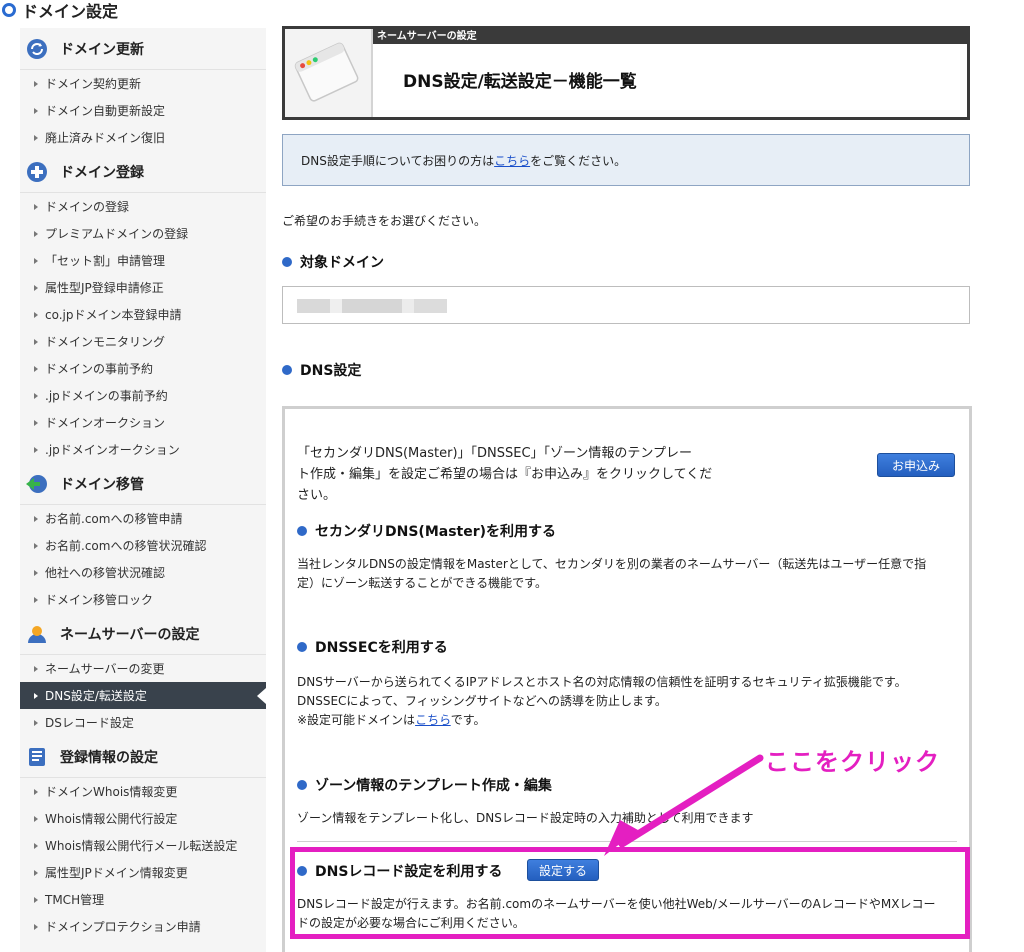 The height and width of the screenshot is (952, 1024). Describe the element at coordinates (105, 111) in the screenshot. I see `sidebar-item-label: ドメイン自動更新設定` at that location.